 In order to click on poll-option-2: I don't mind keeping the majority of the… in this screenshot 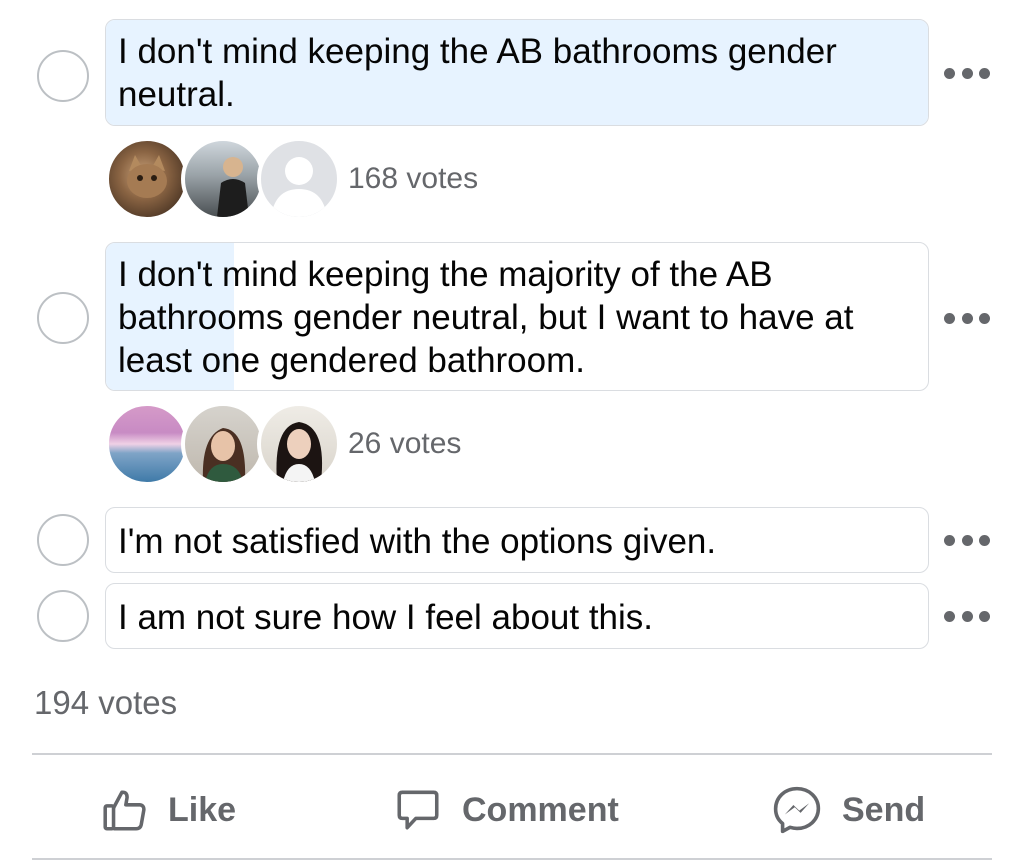, I will do `click(517, 316)`.